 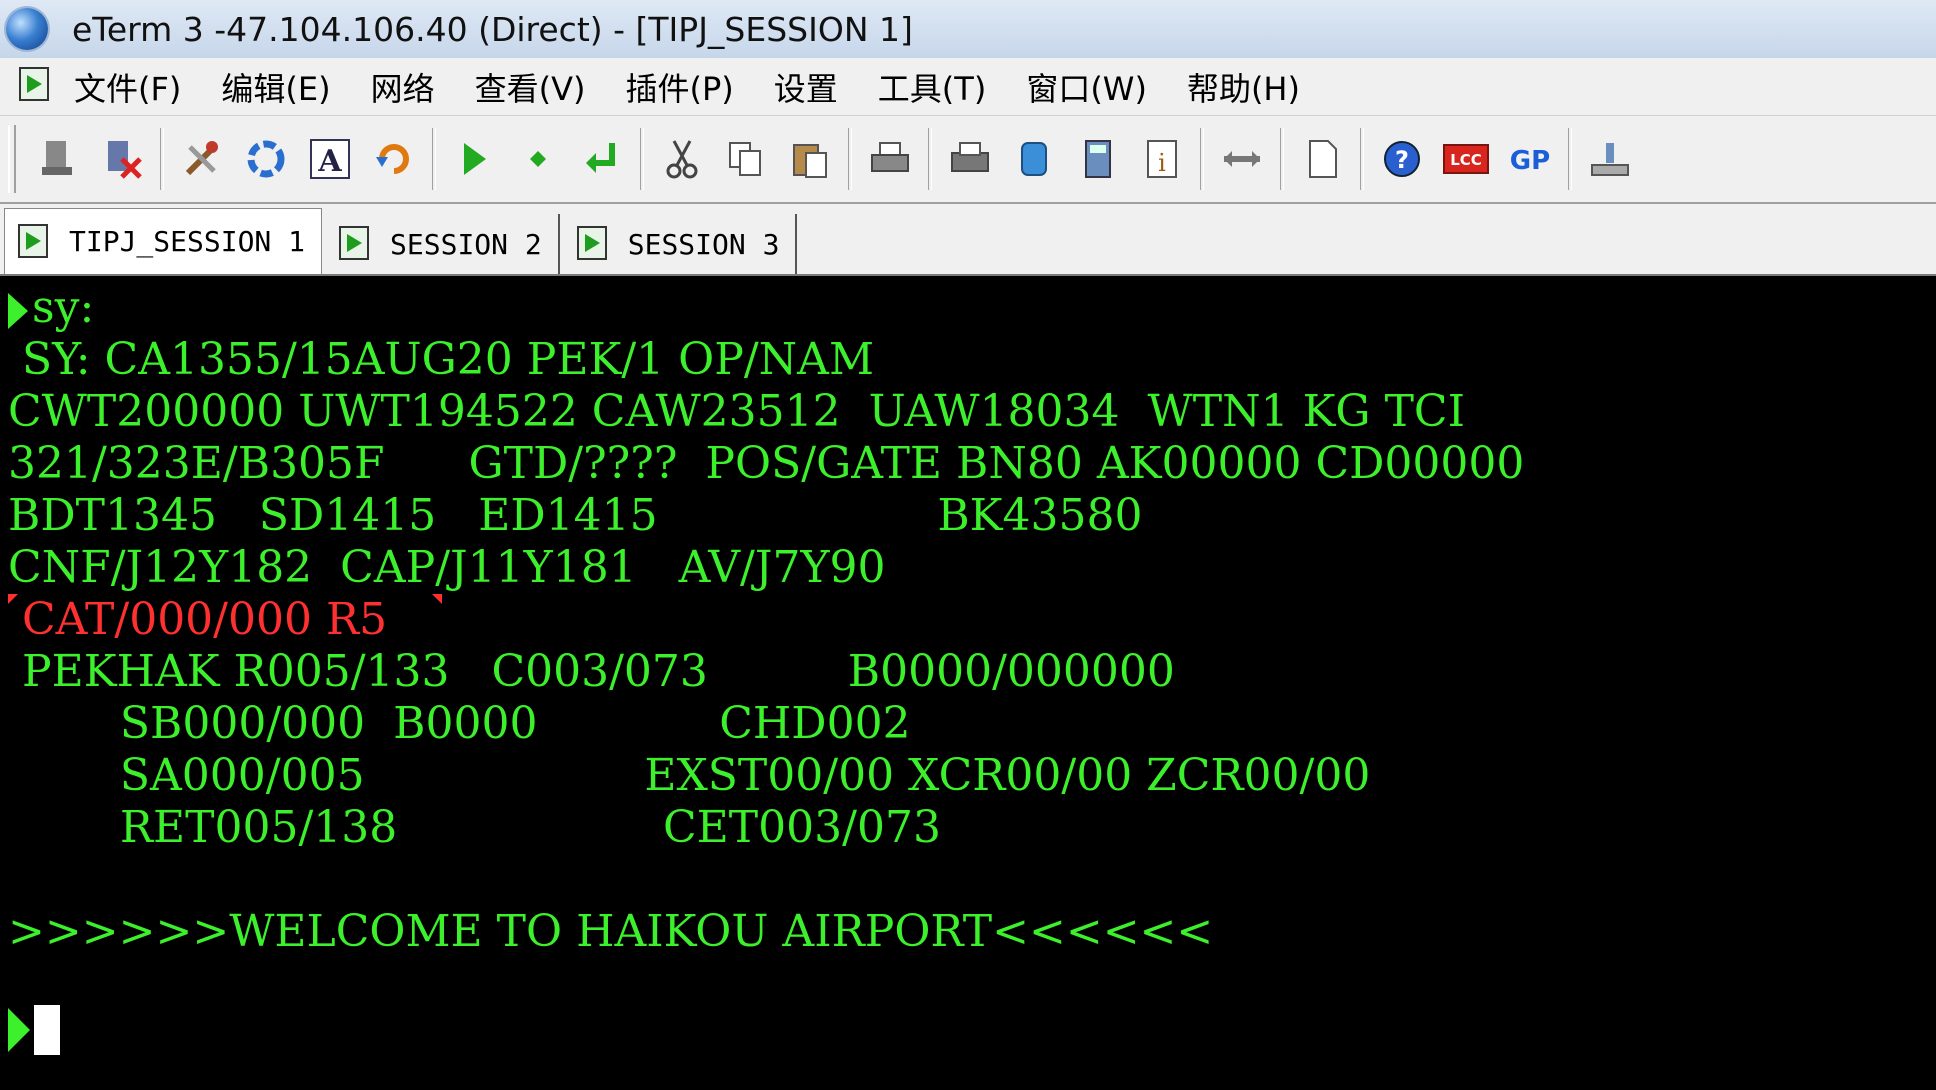 I want to click on field-end-marker, so click(x=437, y=599).